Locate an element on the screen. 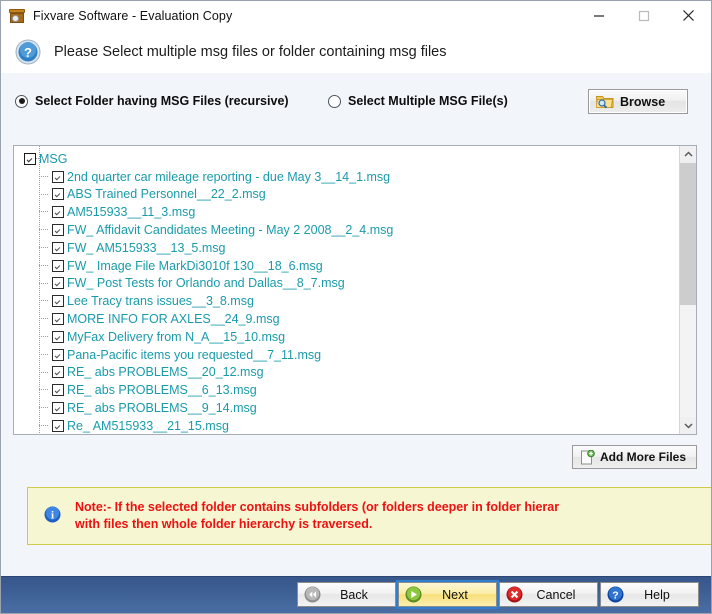 The width and height of the screenshot is (712, 614). cancel-button-label: Cancel is located at coordinates (556, 594).